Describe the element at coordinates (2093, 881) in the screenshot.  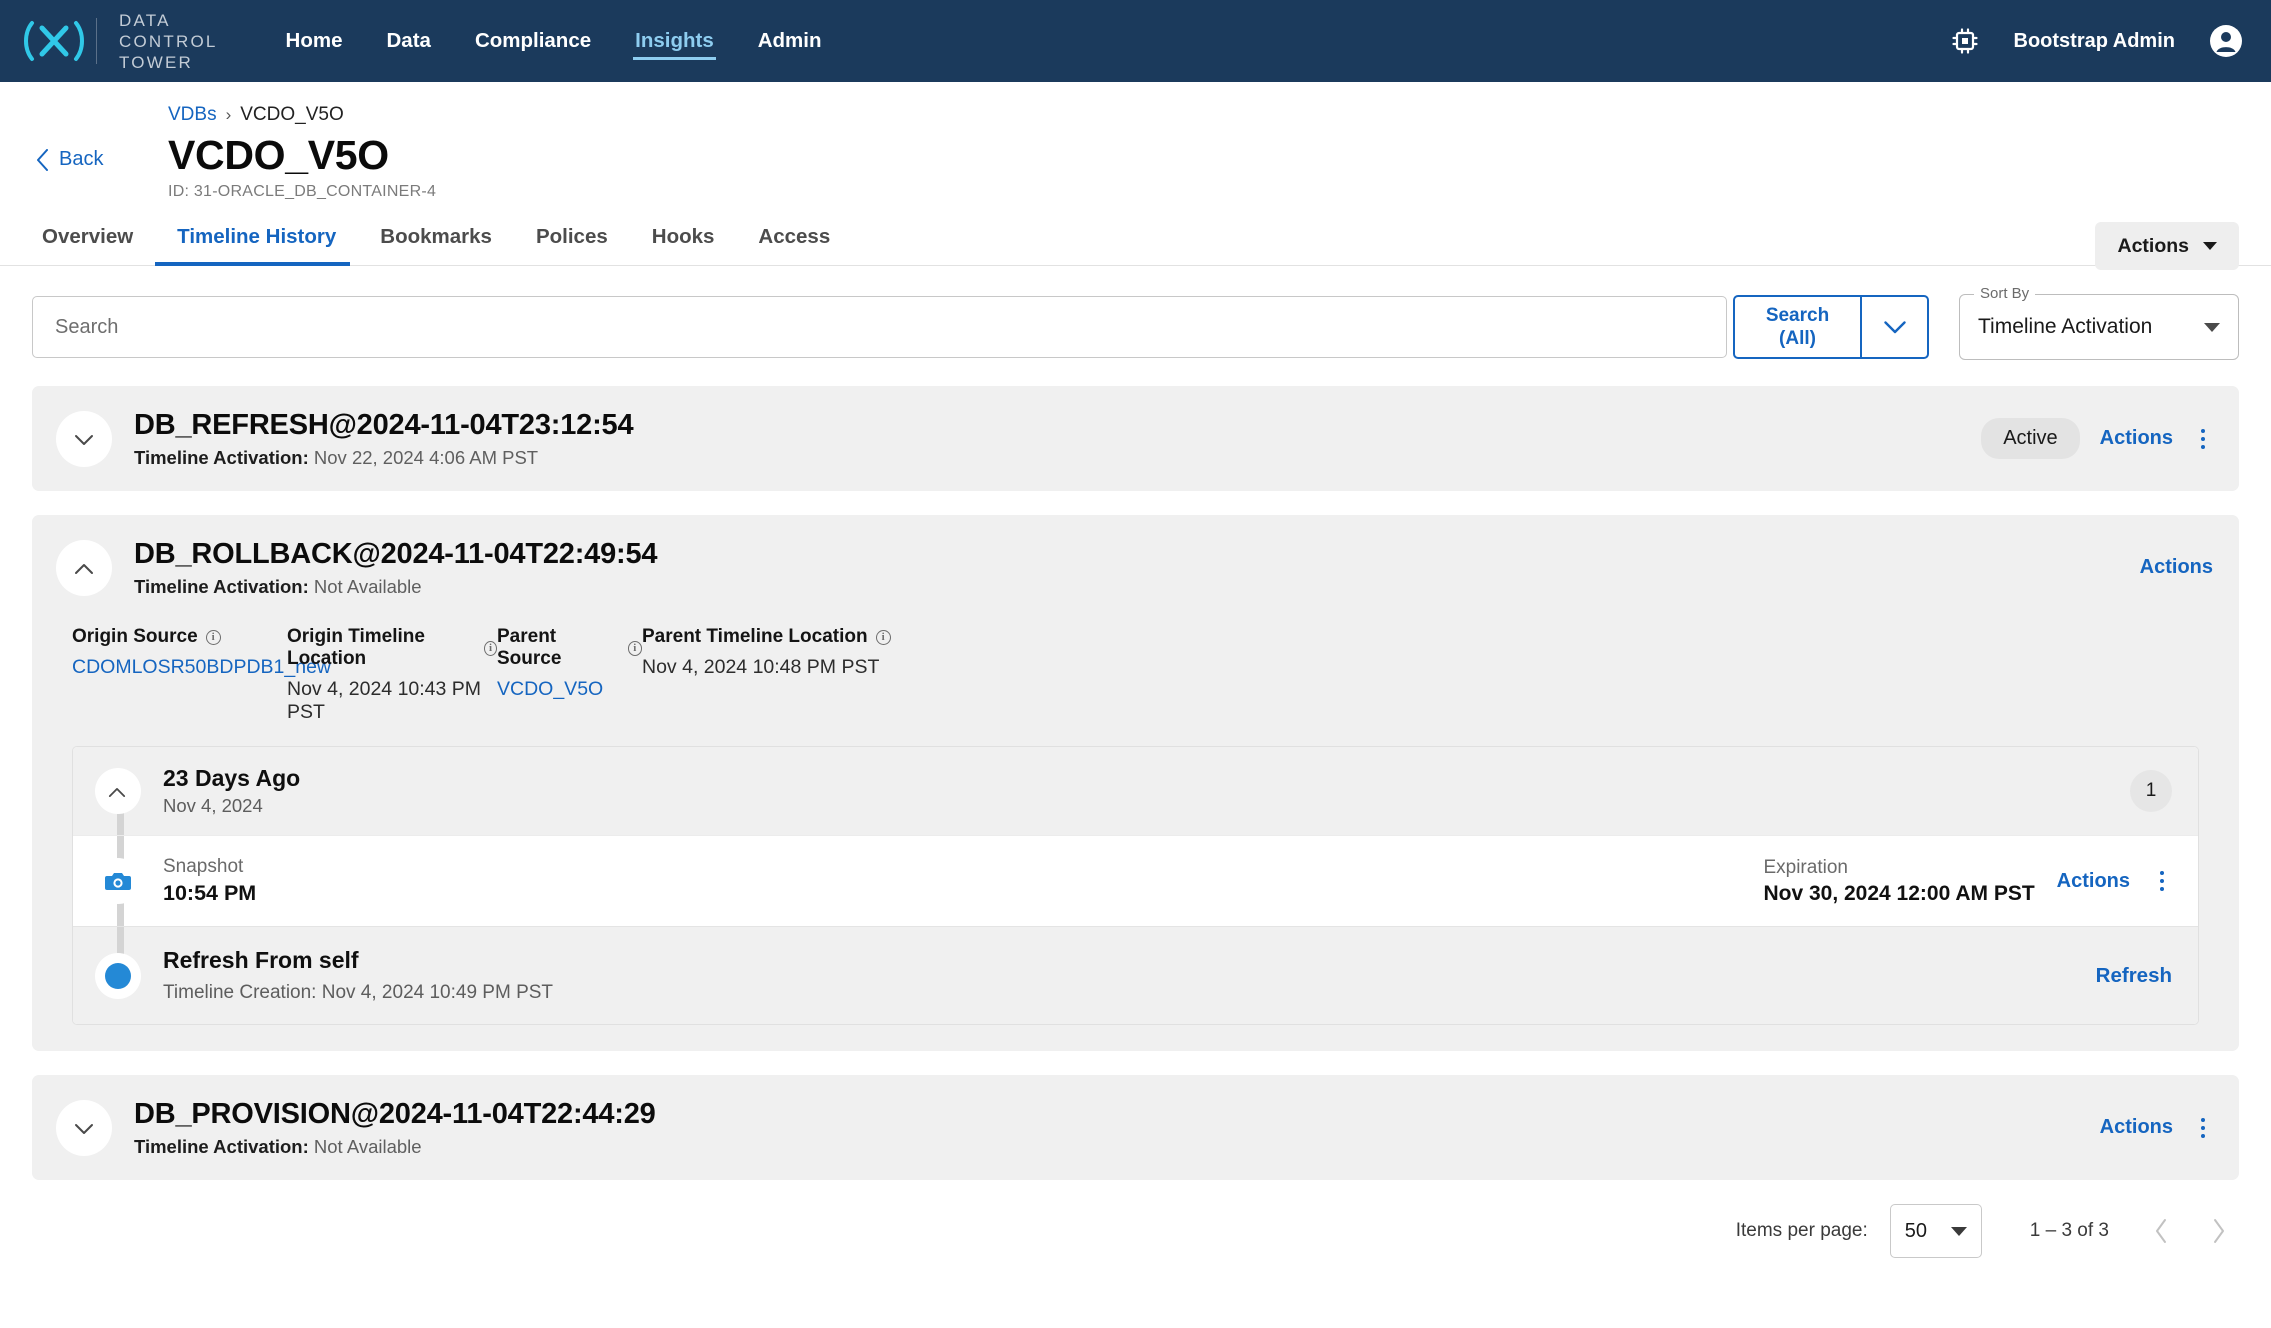
I see `snapshot-actions-link: Actions` at that location.